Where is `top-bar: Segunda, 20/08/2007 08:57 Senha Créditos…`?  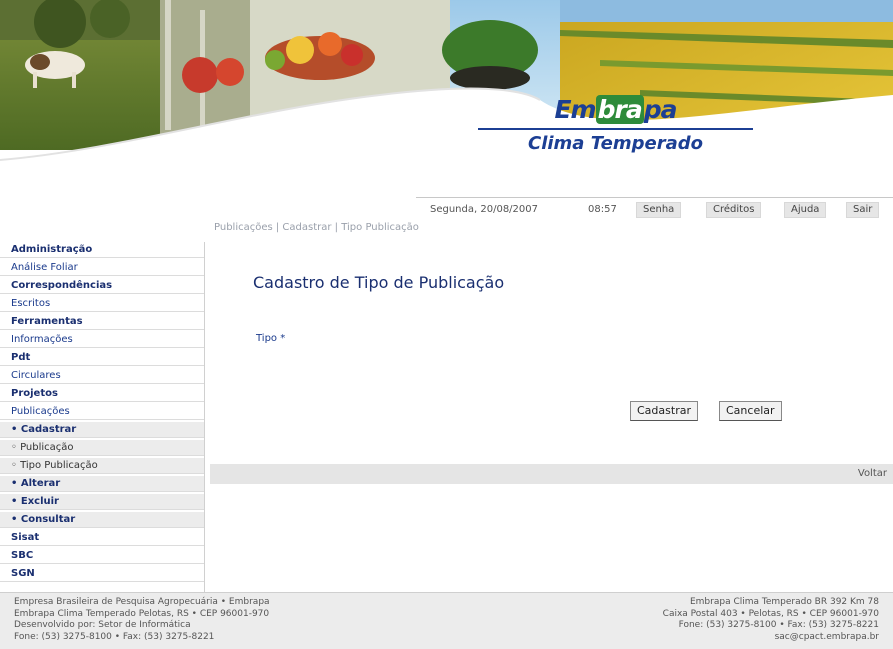
top-bar: Segunda, 20/08/2007 08:57 Senha Créditos… is located at coordinates (654, 208).